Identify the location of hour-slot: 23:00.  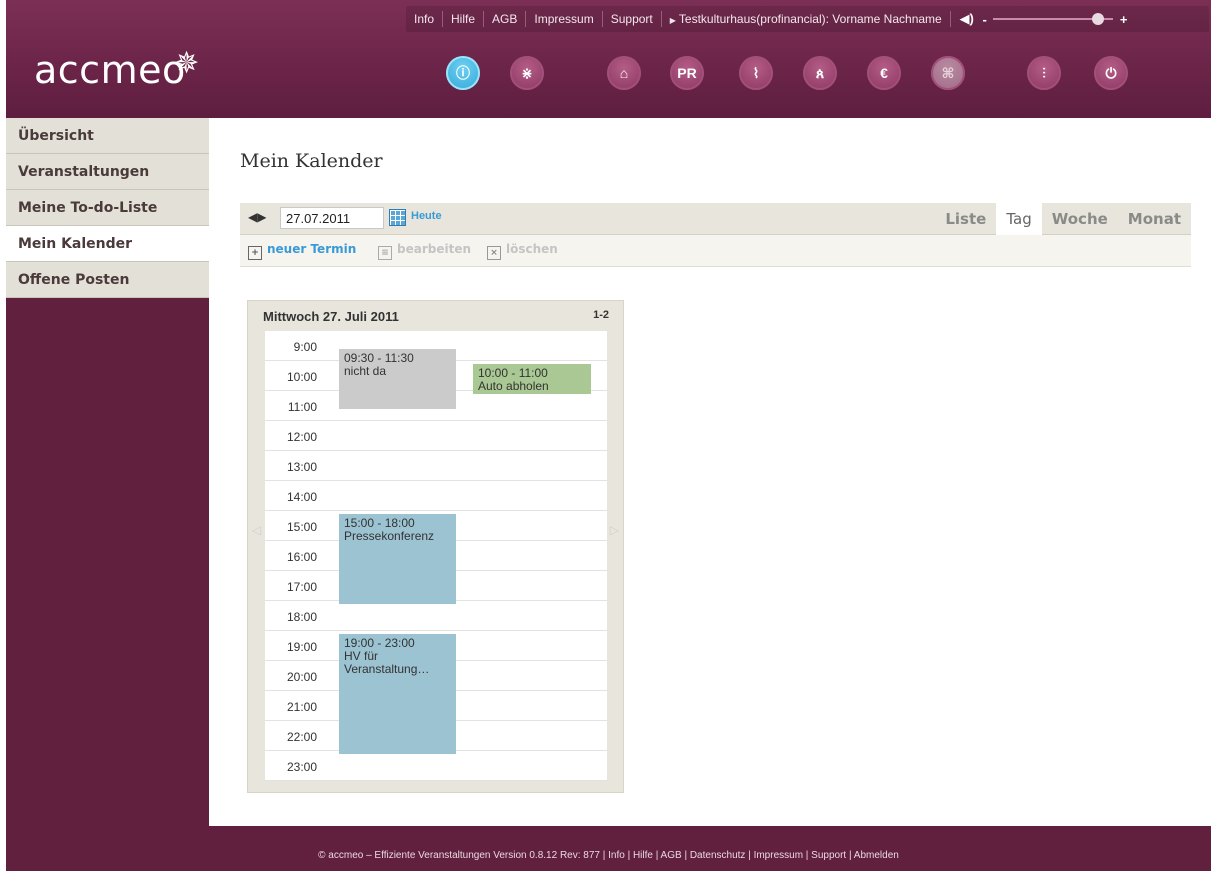
(436, 766).